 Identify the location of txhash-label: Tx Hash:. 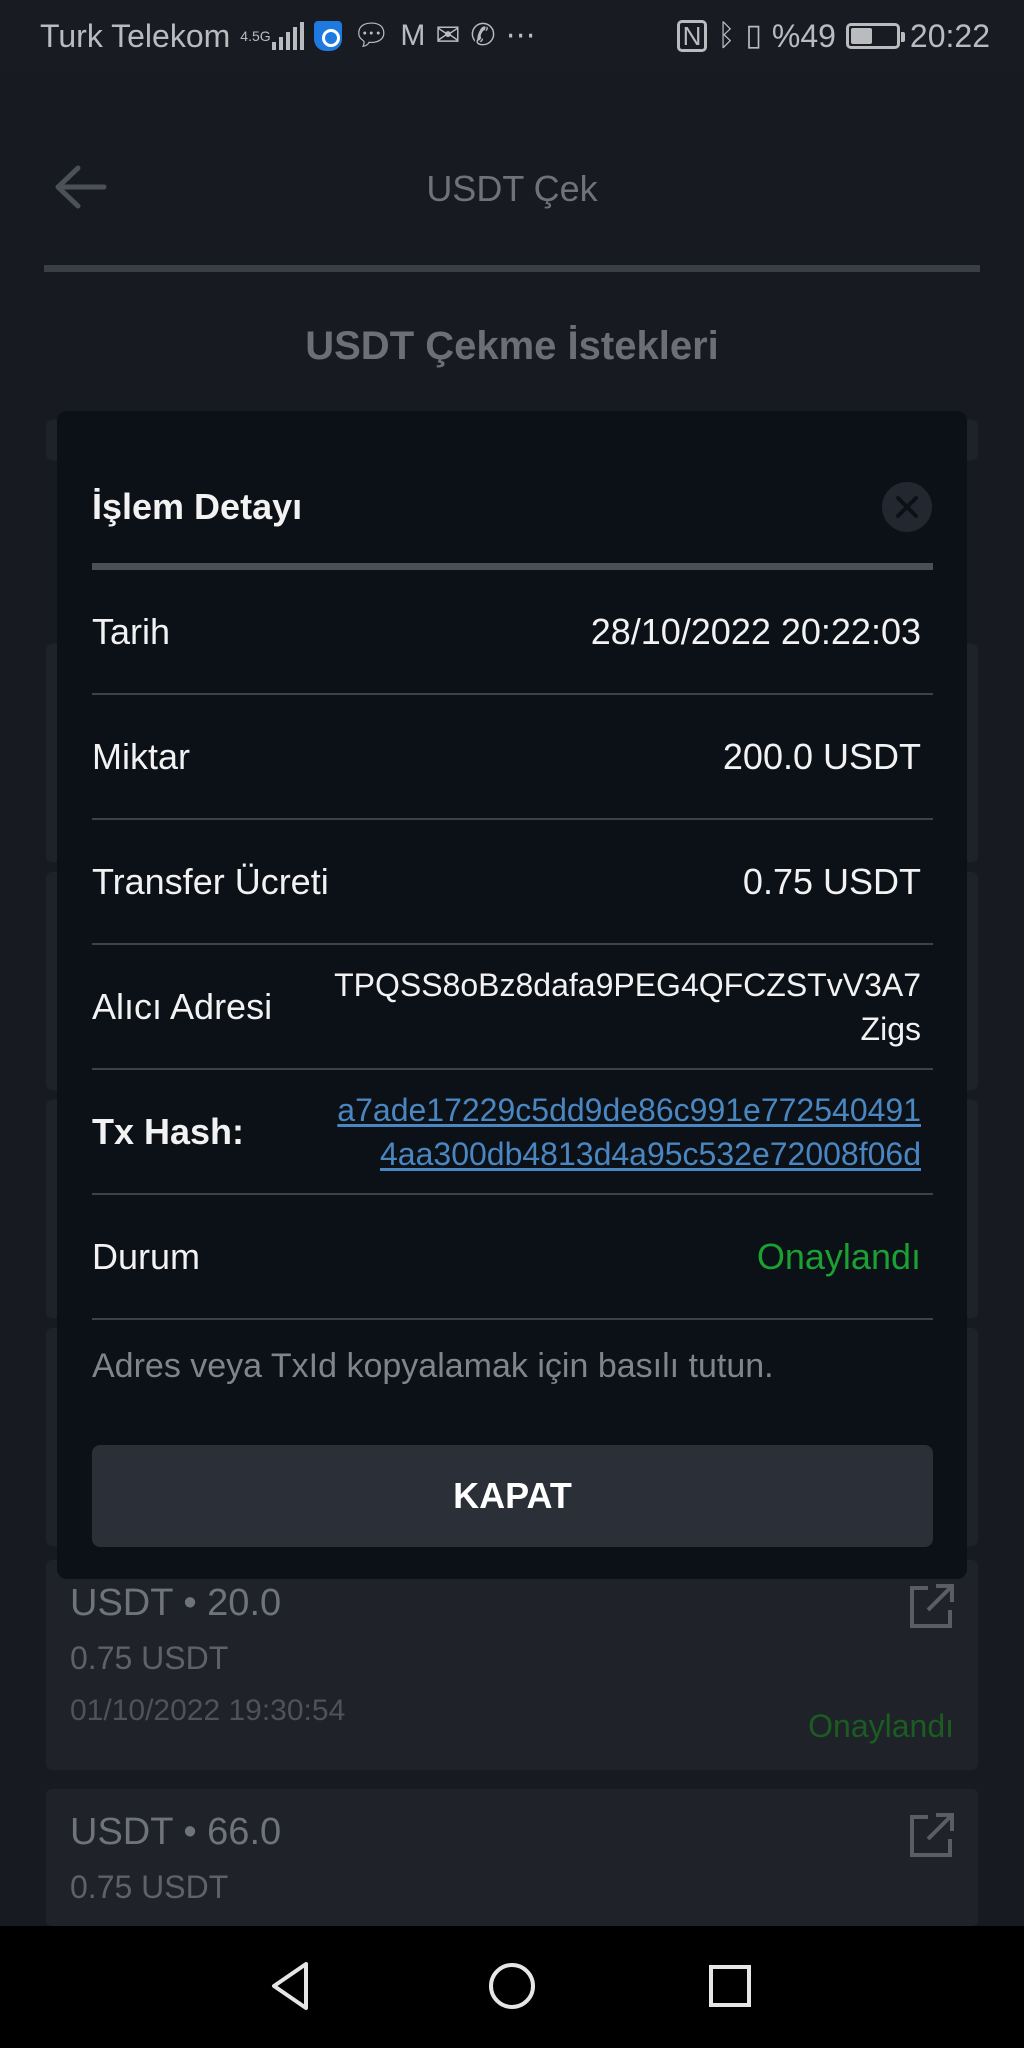
(168, 1131).